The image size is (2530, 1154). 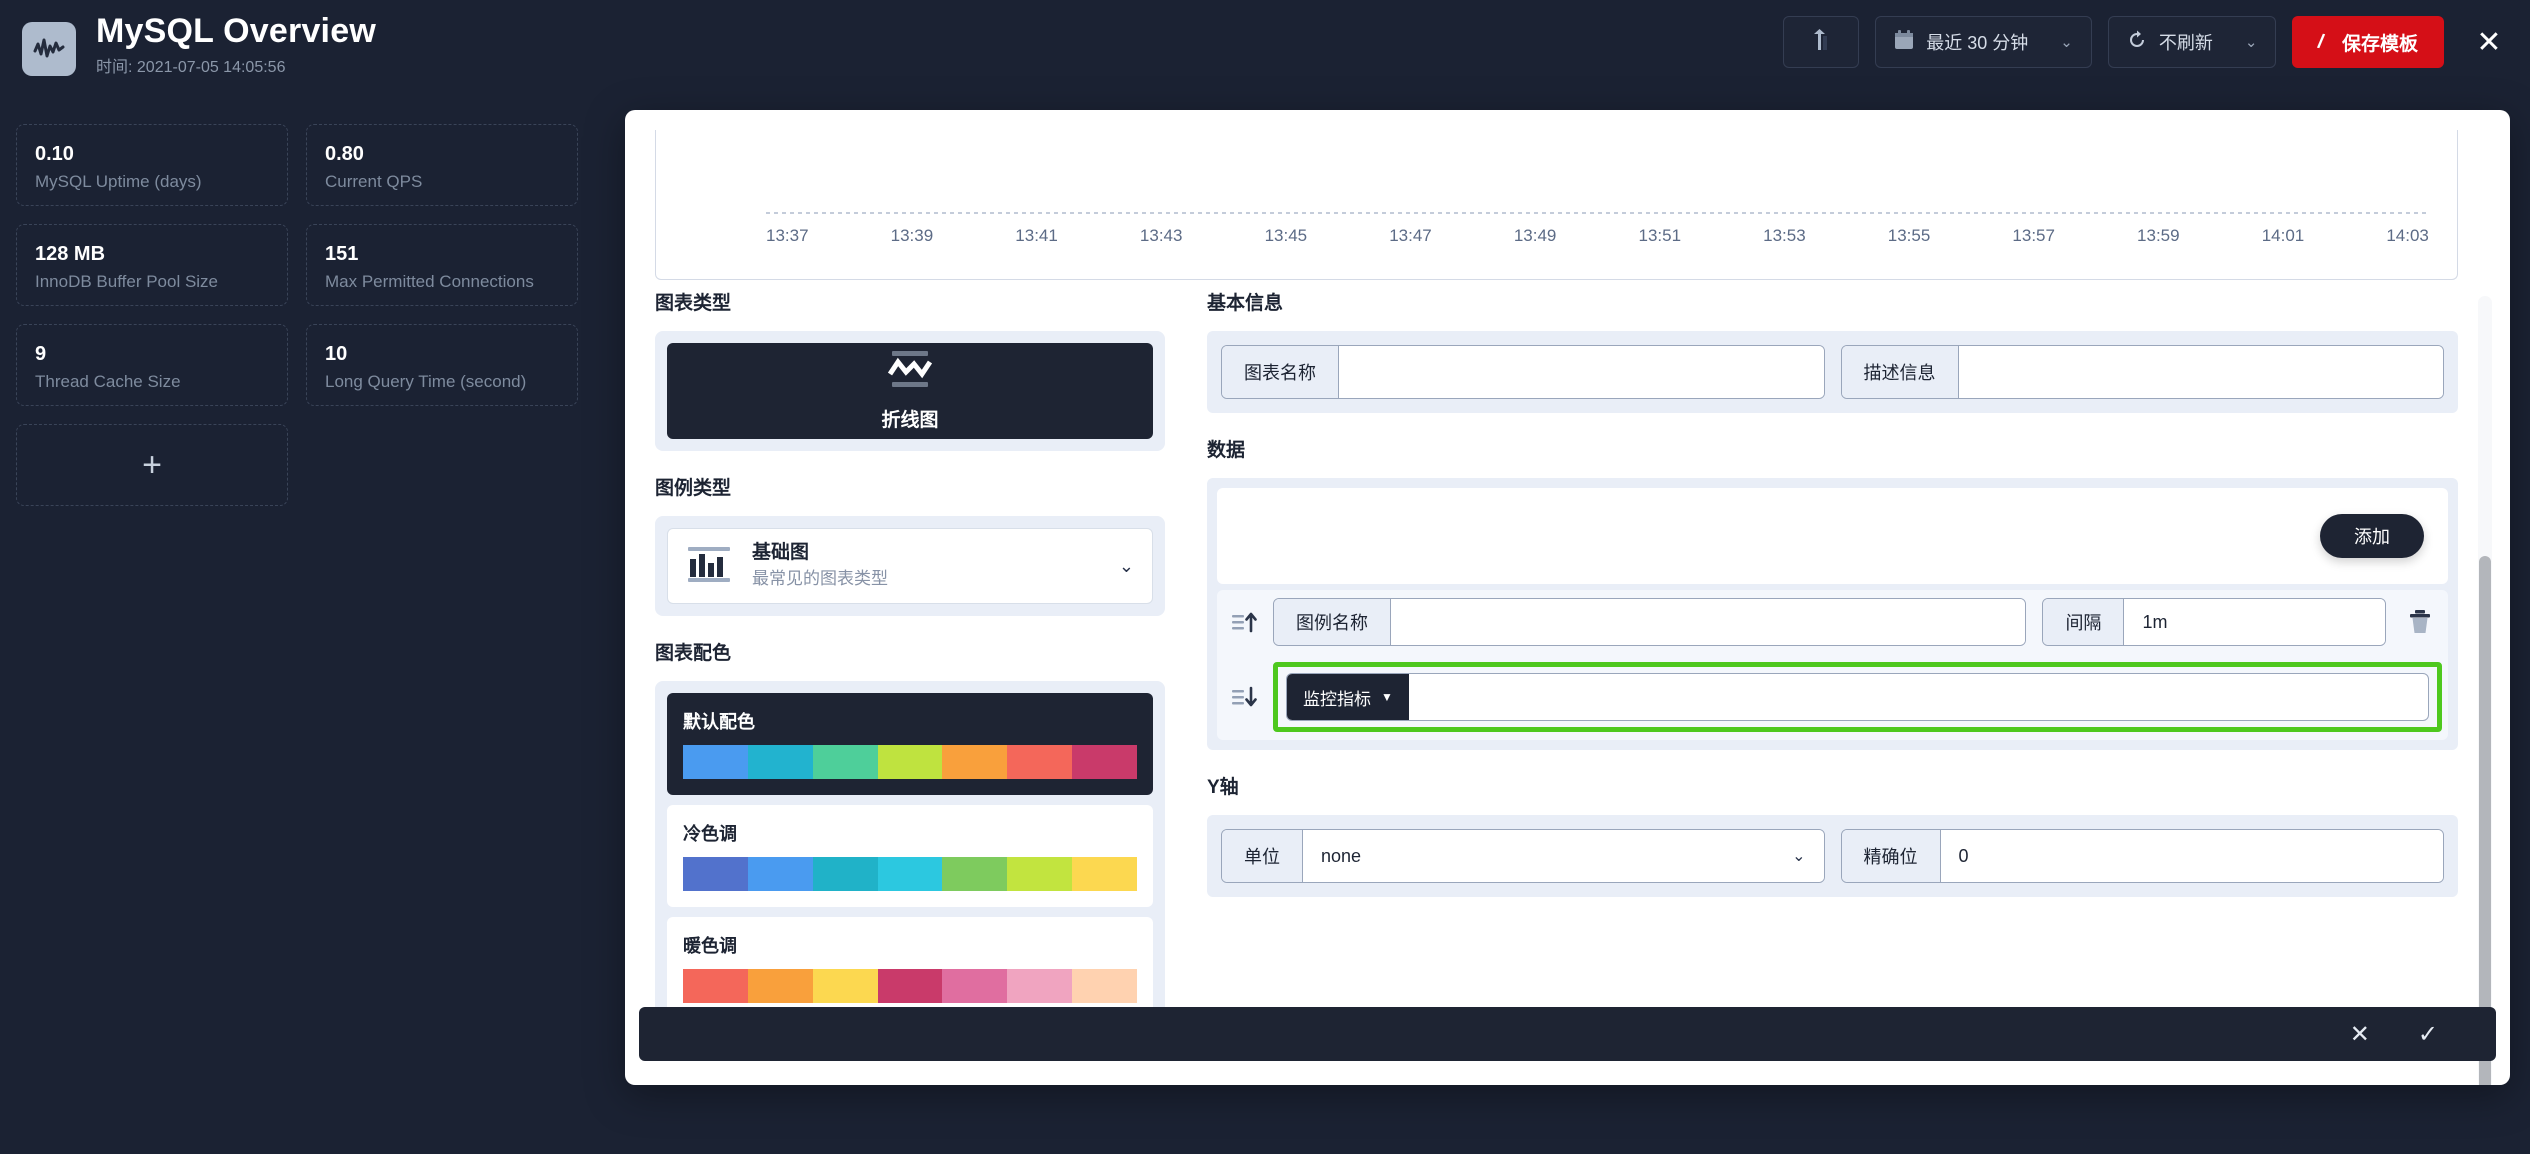 I want to click on page-title: MySQL Overview, so click(x=236, y=31).